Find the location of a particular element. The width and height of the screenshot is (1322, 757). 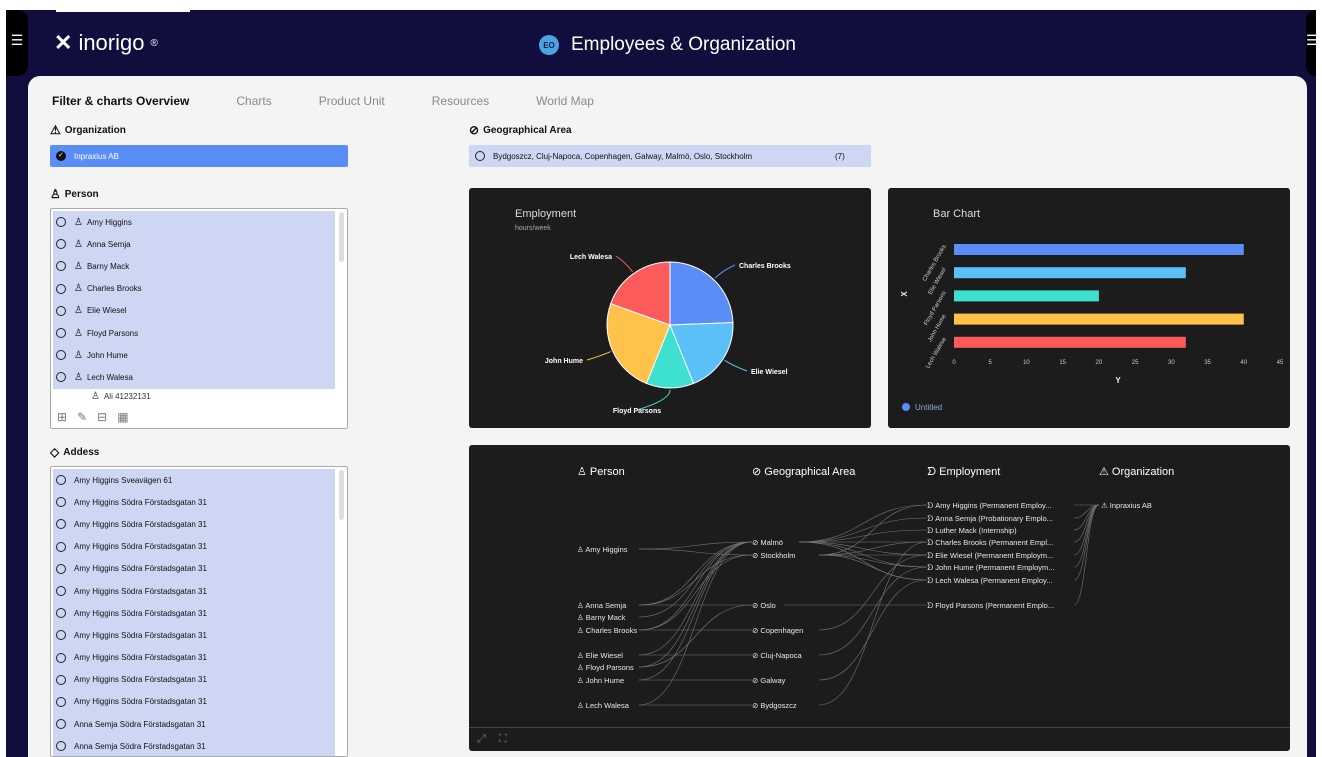

person-list-item: ♙ Barny Mack is located at coordinates (194, 266).